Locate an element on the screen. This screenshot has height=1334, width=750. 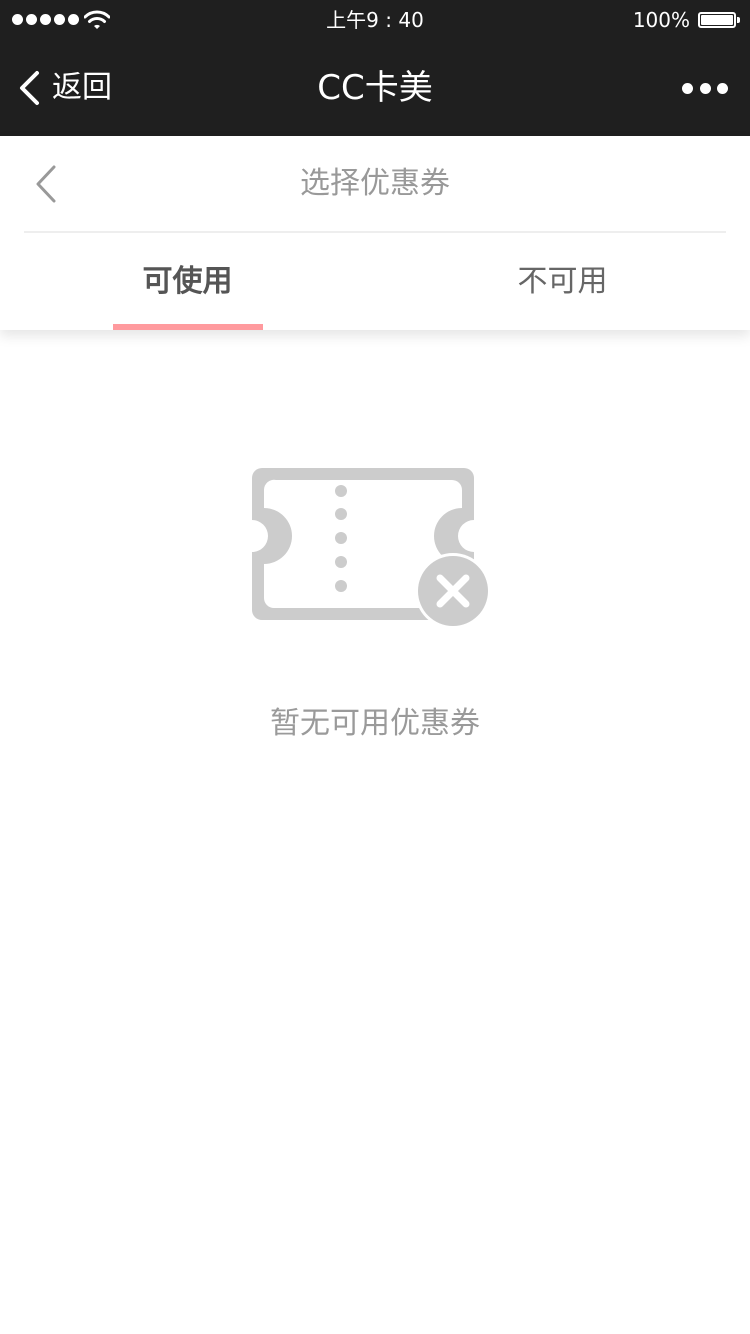
nav-back-button: 返回 is located at coordinates (65, 88).